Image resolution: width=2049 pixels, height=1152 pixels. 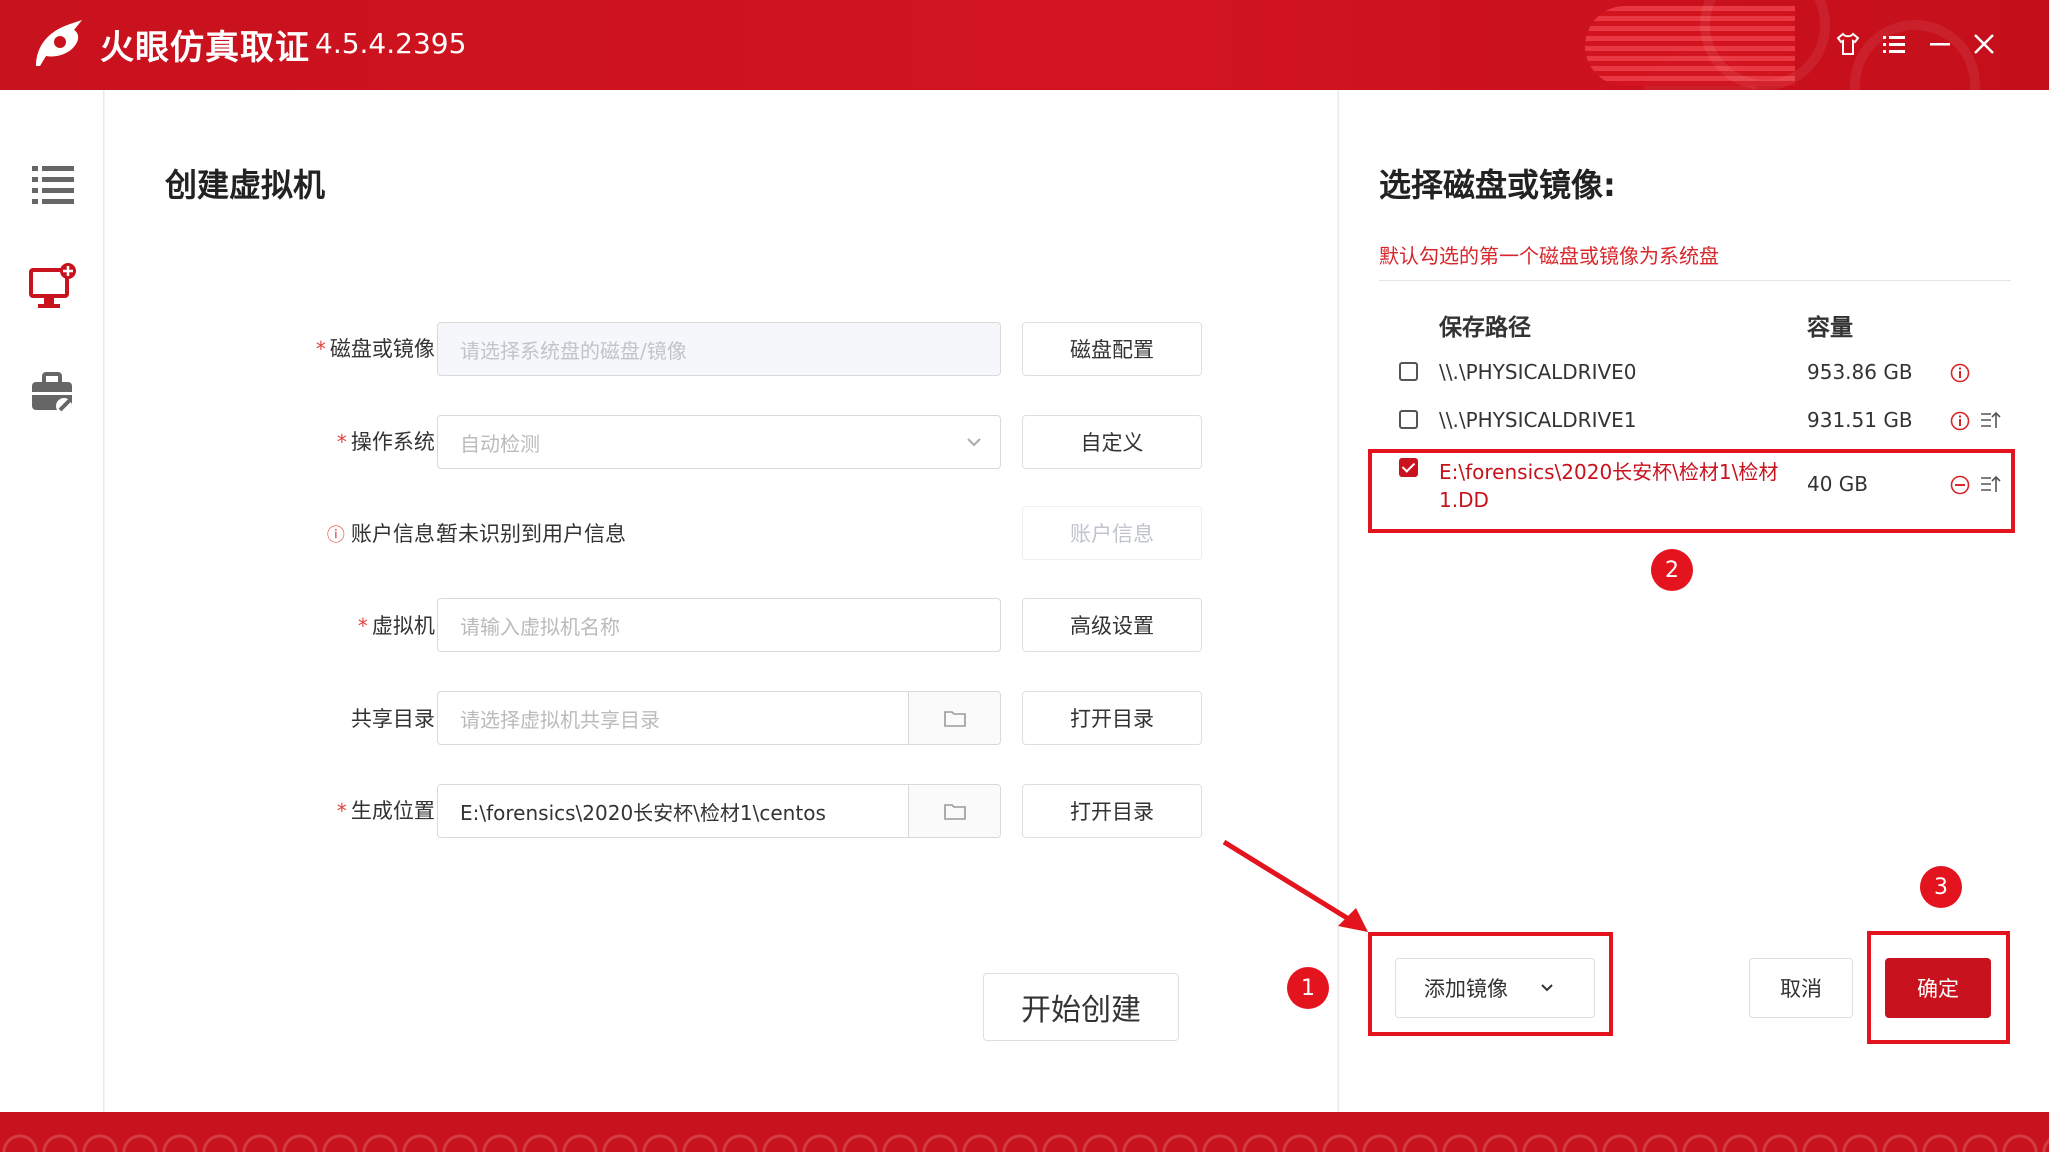 I want to click on app-title: 火眼仿真取证, so click(x=205, y=48).